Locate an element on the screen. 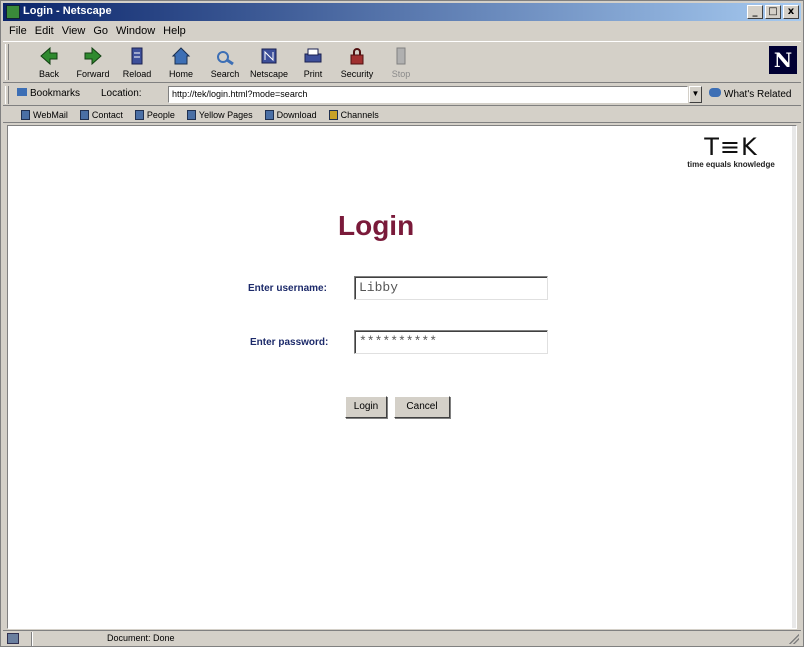 This screenshot has width=804, height=647. reload-icon is located at coordinates (137, 56).